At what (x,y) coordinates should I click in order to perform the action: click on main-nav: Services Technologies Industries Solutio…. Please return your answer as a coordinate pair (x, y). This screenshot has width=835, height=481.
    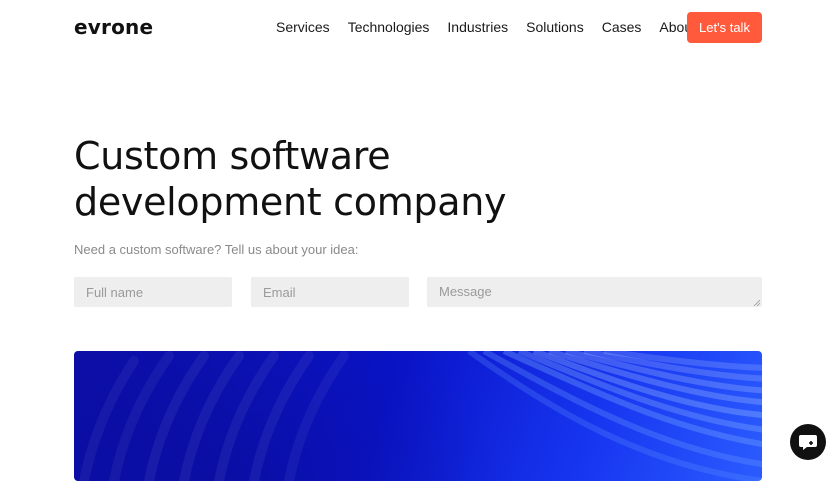
    Looking at the image, I should click on (495, 27).